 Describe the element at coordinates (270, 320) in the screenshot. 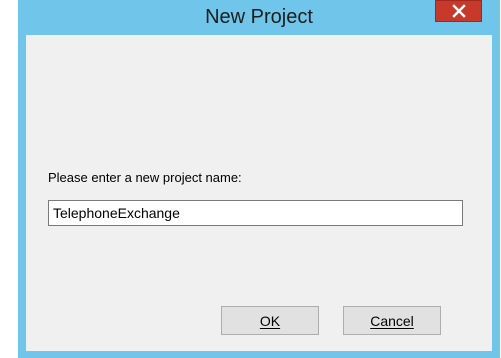

I see `ok-button: OK` at that location.